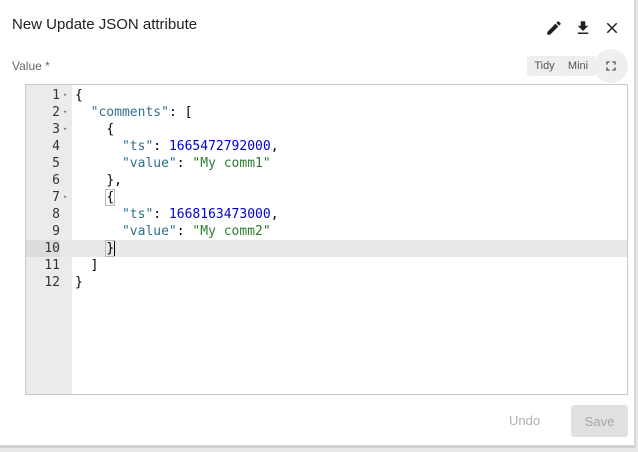 The width and height of the screenshot is (638, 452). I want to click on save-button: Save, so click(599, 421).